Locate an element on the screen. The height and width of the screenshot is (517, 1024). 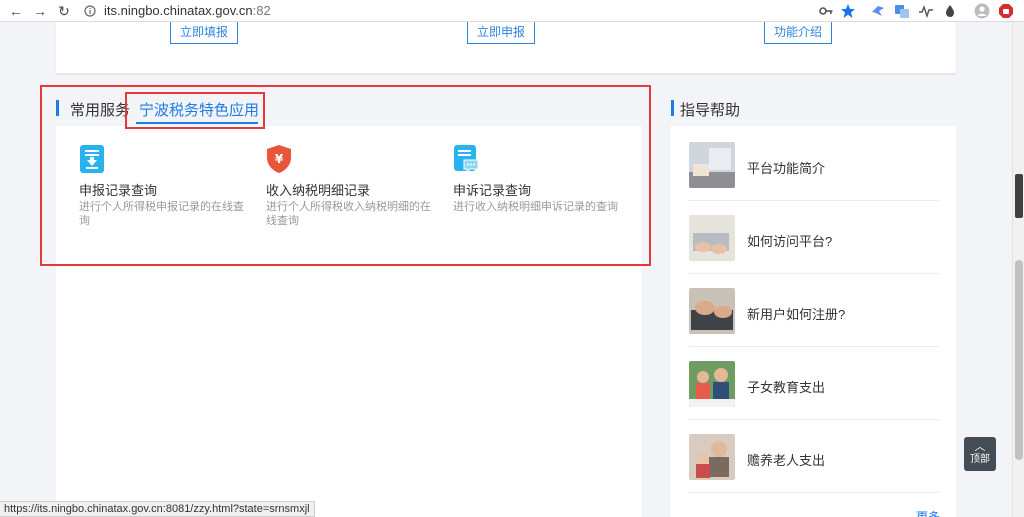
keyboard-hands-image is located at coordinates (712, 311).